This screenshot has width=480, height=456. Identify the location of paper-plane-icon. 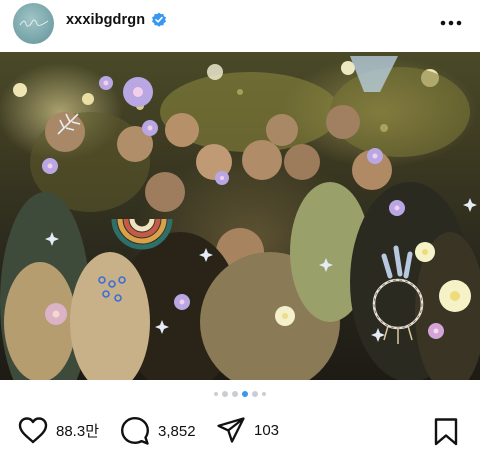
(231, 430).